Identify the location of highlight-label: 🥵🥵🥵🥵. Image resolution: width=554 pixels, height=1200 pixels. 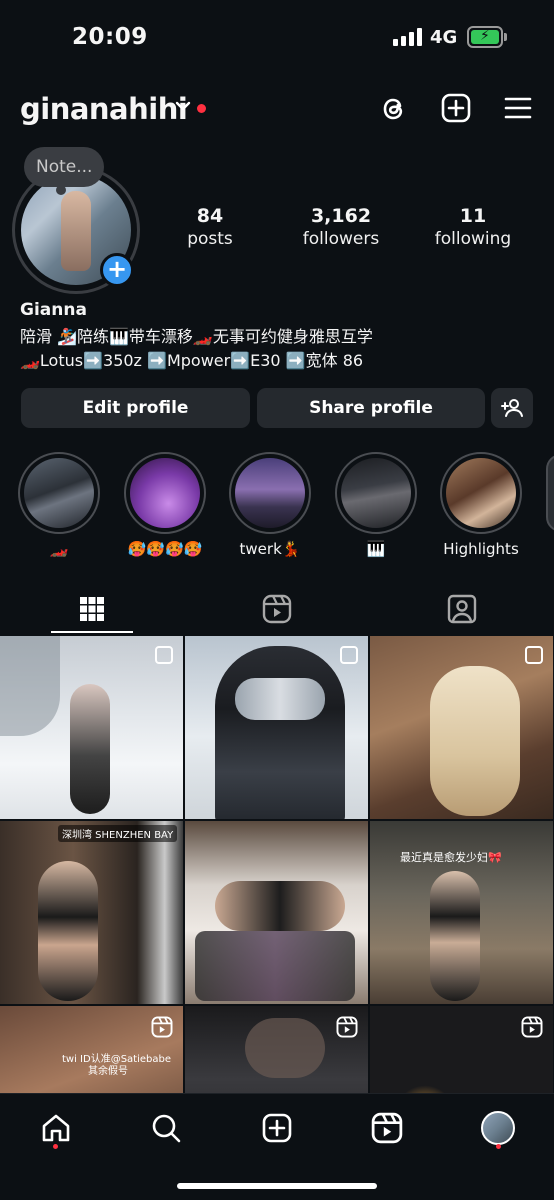
(165, 549).